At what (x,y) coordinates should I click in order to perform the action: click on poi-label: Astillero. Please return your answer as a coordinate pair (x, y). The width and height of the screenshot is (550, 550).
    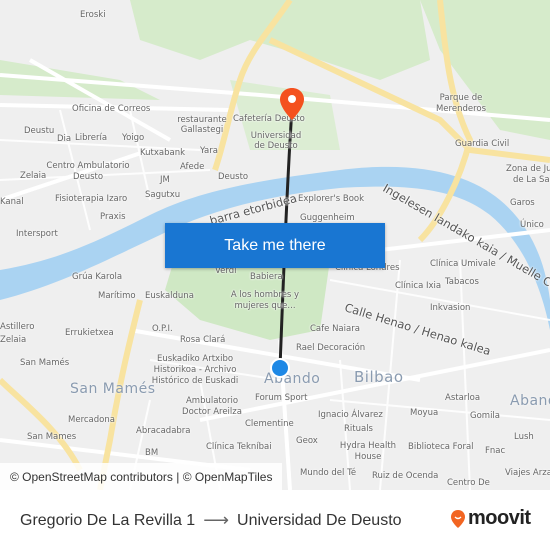
    Looking at the image, I should click on (17, 327).